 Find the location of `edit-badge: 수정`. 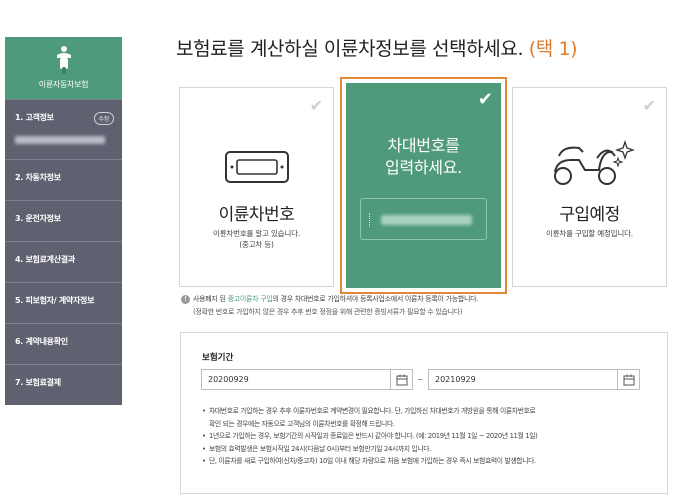

edit-badge: 수정 is located at coordinates (103, 118).